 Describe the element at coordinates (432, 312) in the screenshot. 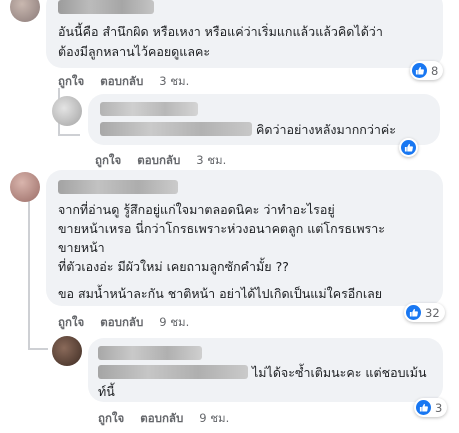

I see `reaction-count: 32` at that location.